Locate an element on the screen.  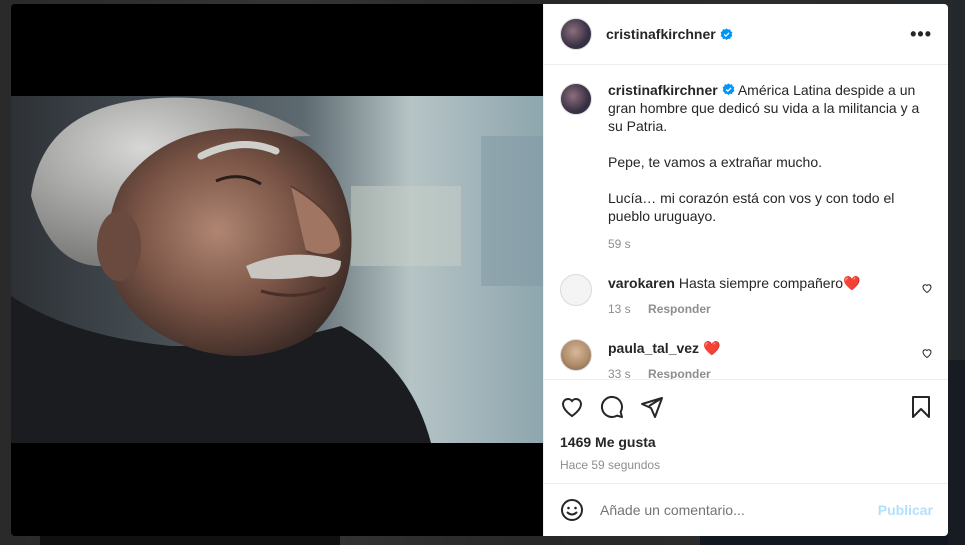
action-bar is located at coordinates (746, 407).